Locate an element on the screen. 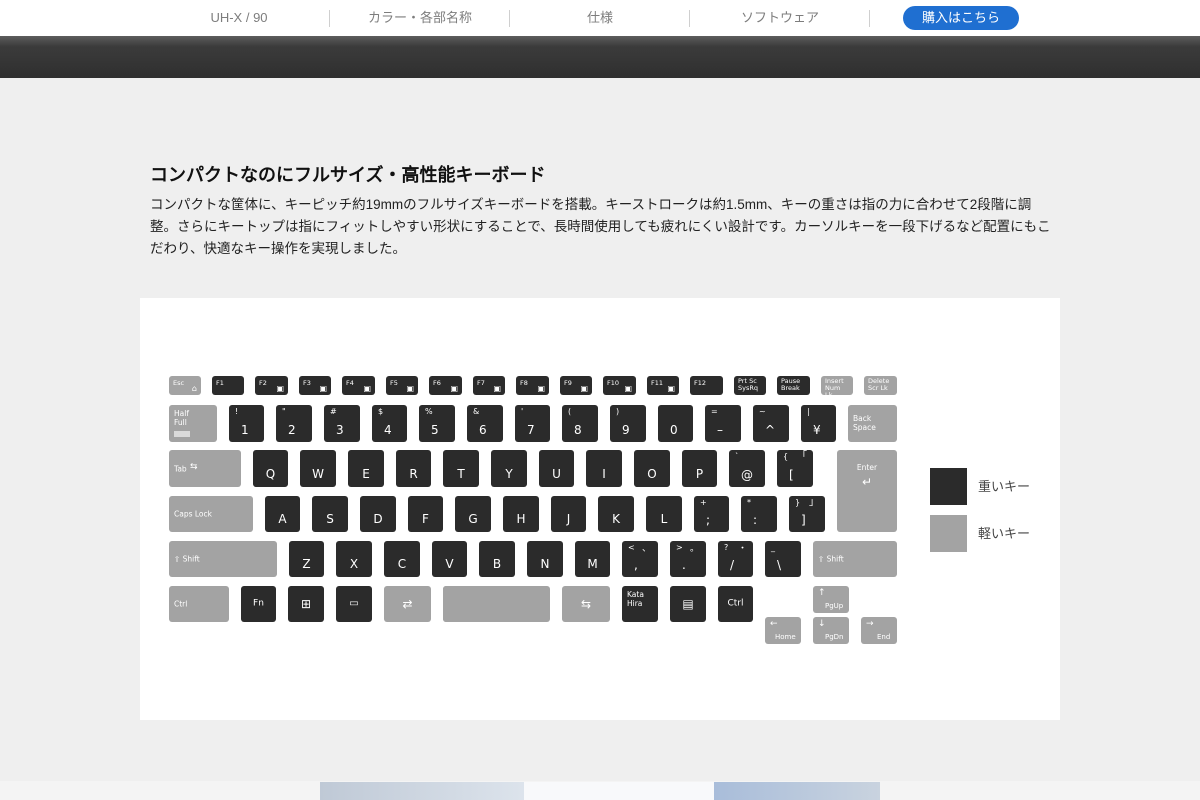  key-arrow-up: ↑ PgUp is located at coordinates (831, 599).